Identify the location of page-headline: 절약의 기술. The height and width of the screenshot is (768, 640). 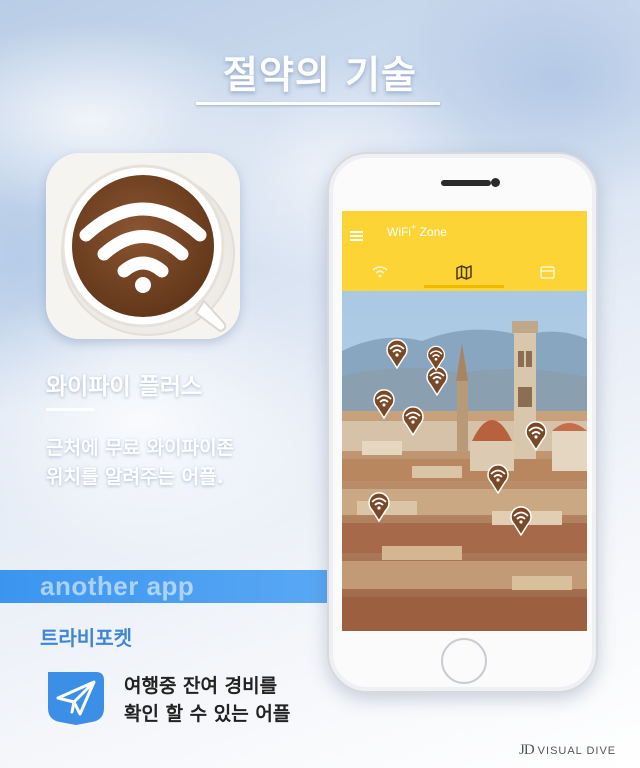
(320, 75).